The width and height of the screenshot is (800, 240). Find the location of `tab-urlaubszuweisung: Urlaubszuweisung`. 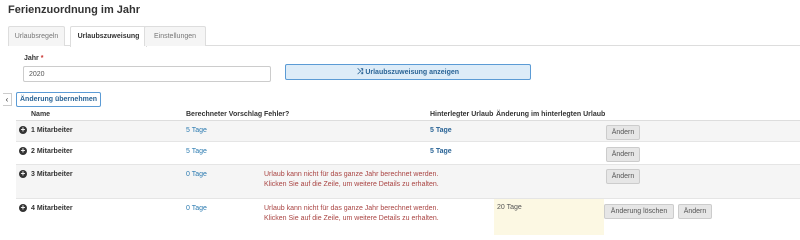

tab-urlaubszuweisung: Urlaubszuweisung is located at coordinates (108, 36).